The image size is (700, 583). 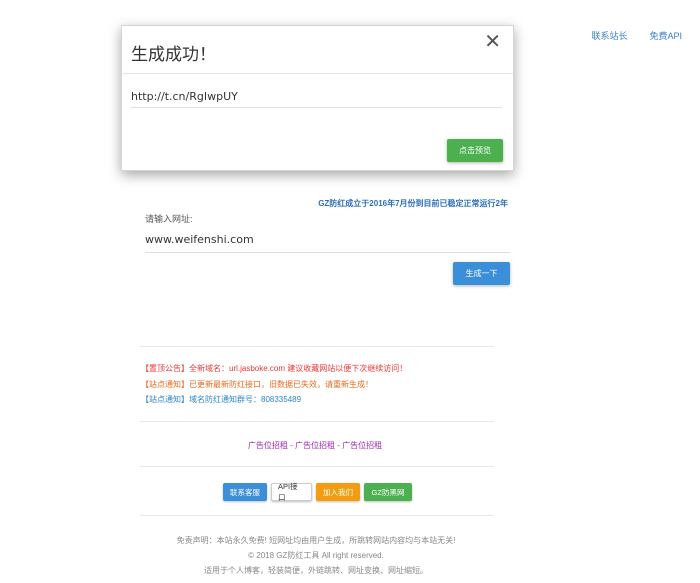 What do you see at coordinates (665, 35) in the screenshot?
I see `free-api-link: 免费API` at bounding box center [665, 35].